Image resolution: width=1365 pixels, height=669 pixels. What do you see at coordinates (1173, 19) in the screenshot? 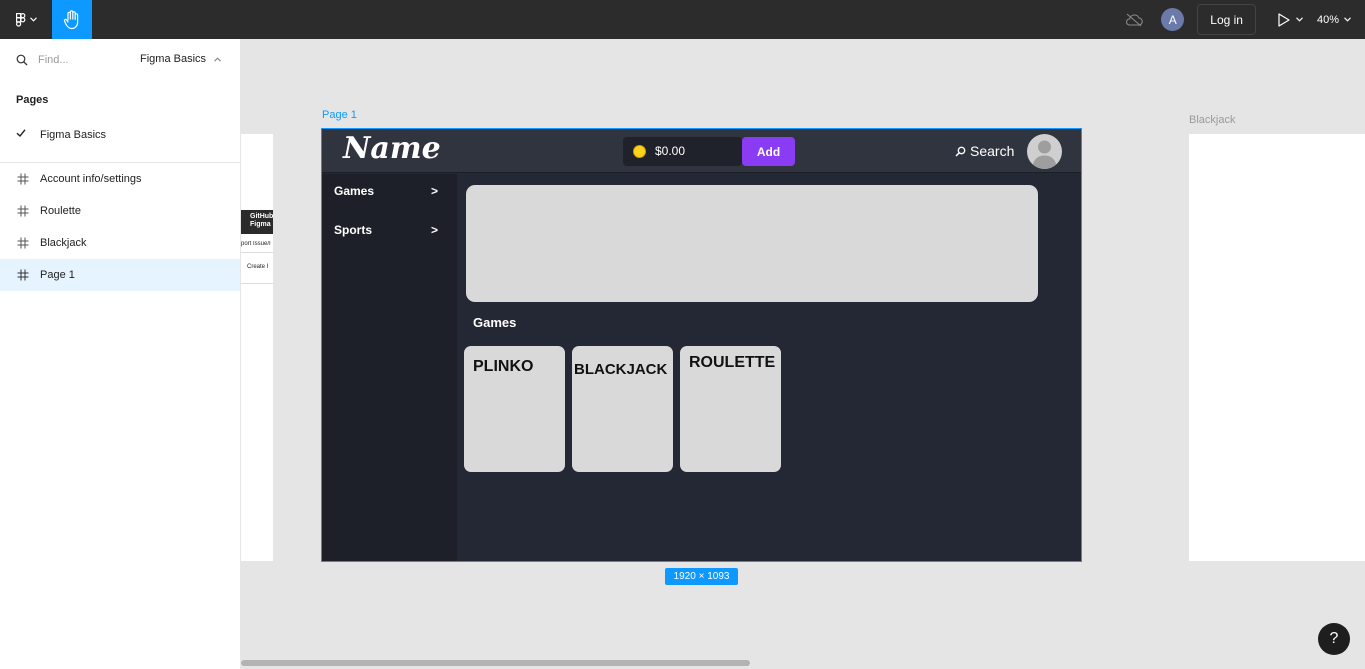
I see `user-avatar: A` at bounding box center [1173, 19].